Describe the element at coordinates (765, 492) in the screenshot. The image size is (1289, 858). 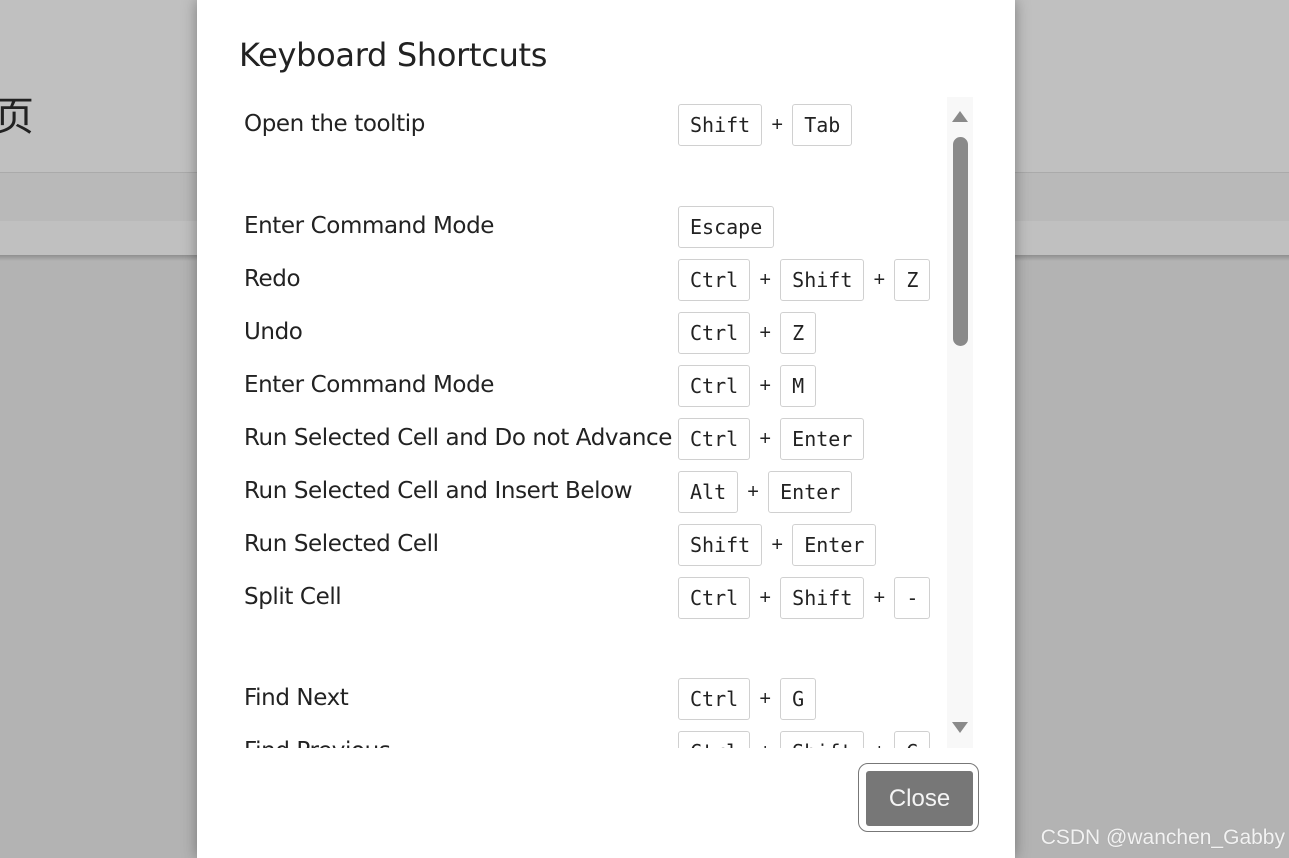
I see `shortcut-keys: Alt + Enter` at that location.